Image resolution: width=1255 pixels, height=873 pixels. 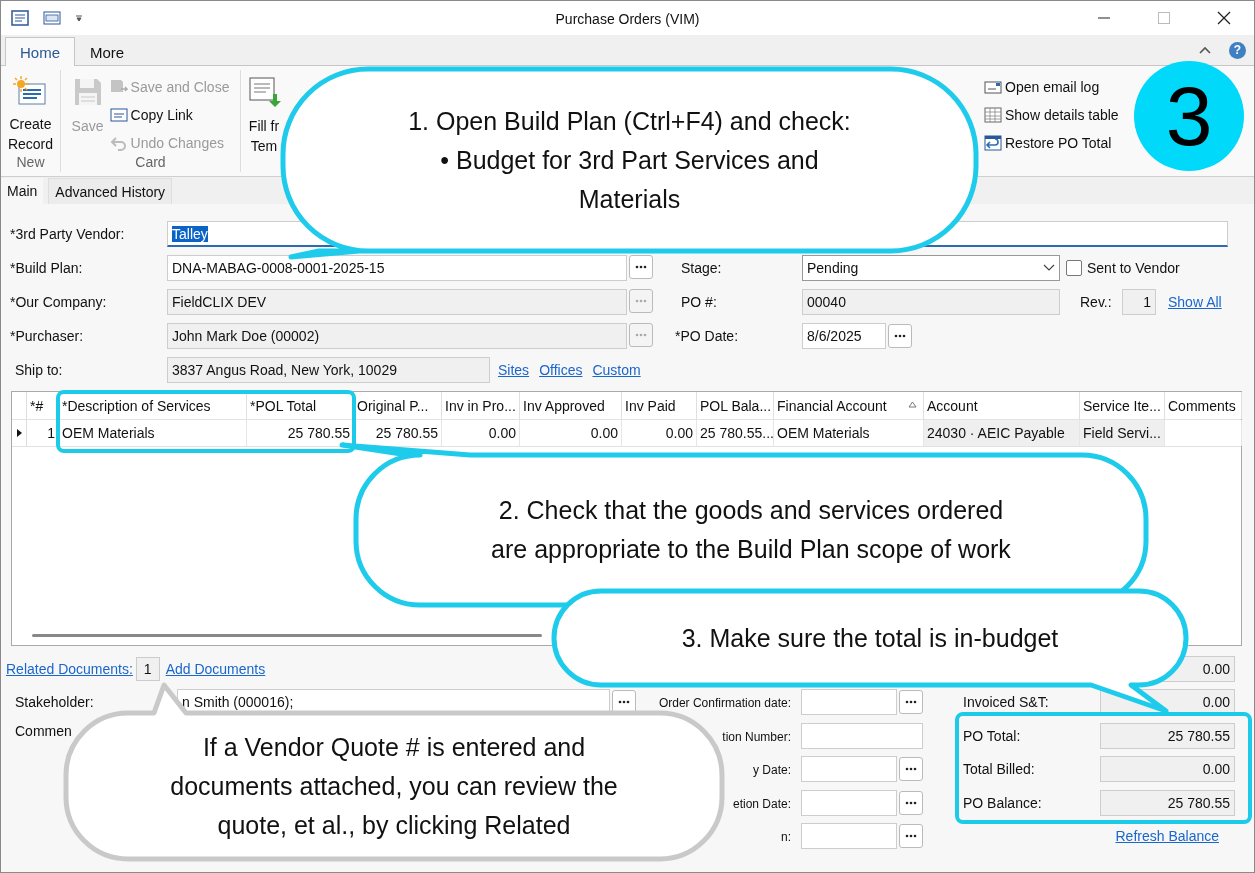 I want to click on address-link: Offices, so click(x=561, y=370).